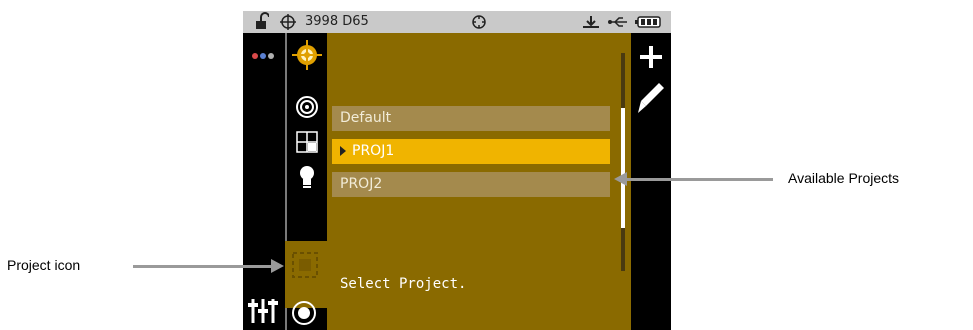 Image resolution: width=973 pixels, height=330 pixels. Describe the element at coordinates (623, 168) in the screenshot. I see `scrollbar-thumb` at that location.